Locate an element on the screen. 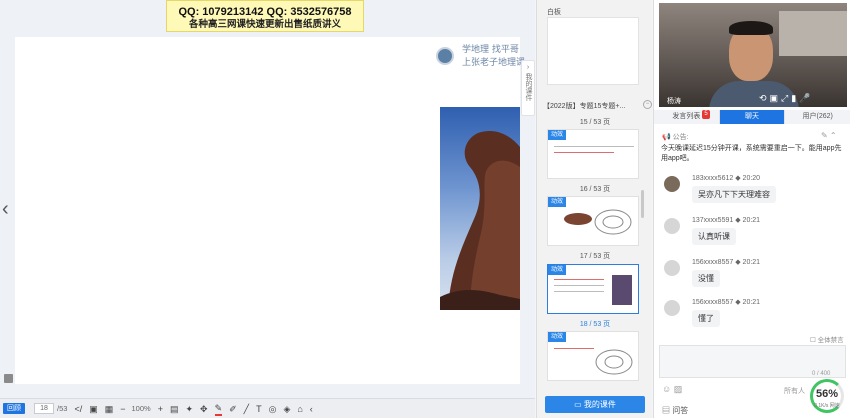 The width and height of the screenshot is (850, 418). tab-speakers: 发言列表 5 is located at coordinates (687, 117).